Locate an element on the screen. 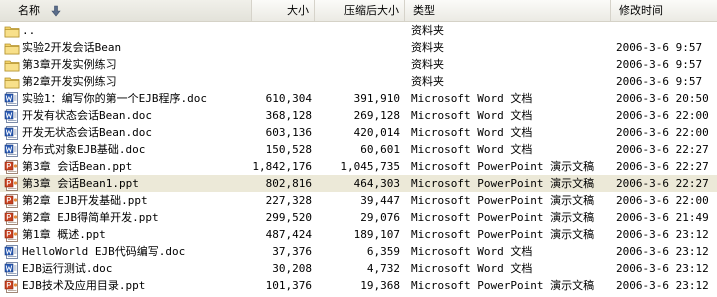 This screenshot has height=297, width=717. column-header-size: 大小 is located at coordinates (283, 10).